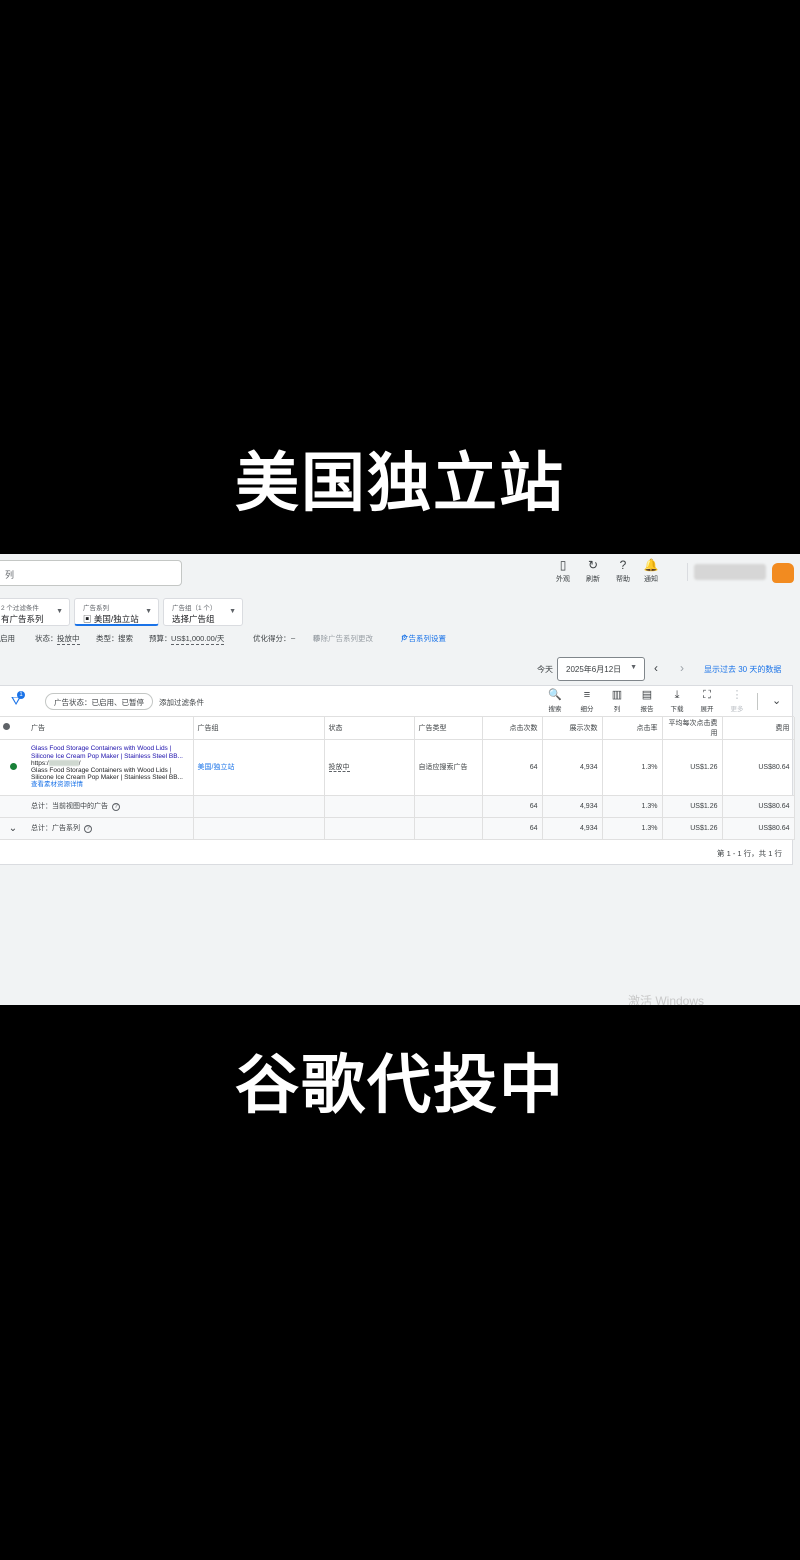 This screenshot has width=800, height=1560. What do you see at coordinates (6, 727) in the screenshot?
I see `status-dot-icon` at bounding box center [6, 727].